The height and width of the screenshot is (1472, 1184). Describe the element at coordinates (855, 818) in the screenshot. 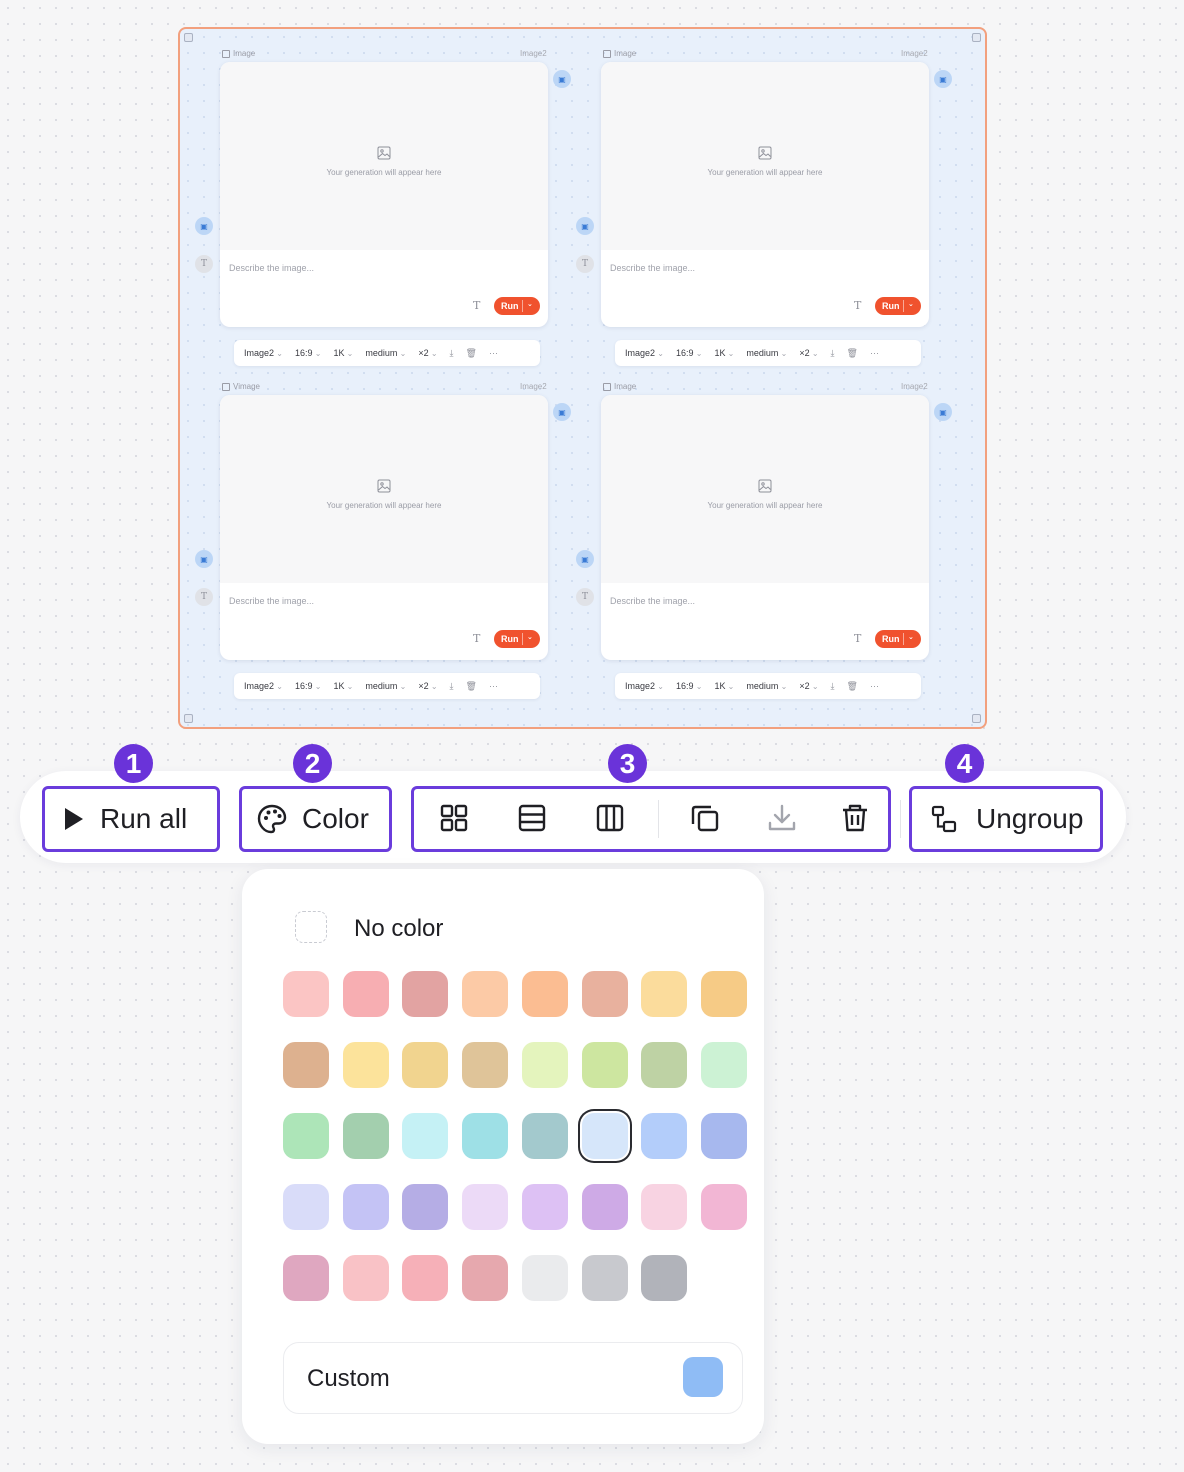

I see `trash-icon` at that location.